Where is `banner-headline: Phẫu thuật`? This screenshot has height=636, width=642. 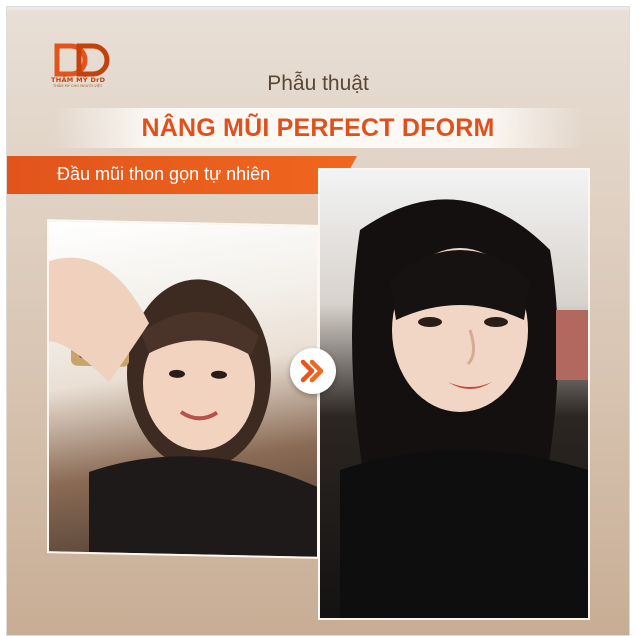 banner-headline: Phẫu thuật is located at coordinates (318, 83).